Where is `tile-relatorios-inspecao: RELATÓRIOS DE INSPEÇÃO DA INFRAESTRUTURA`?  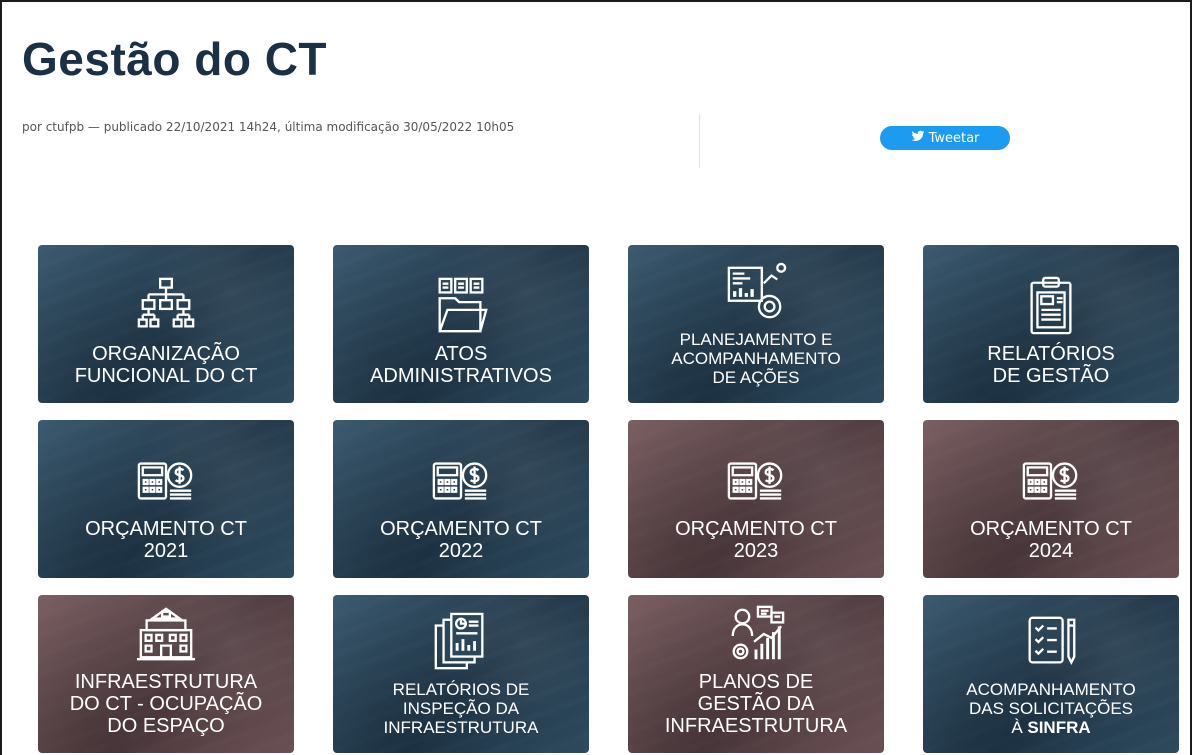
tile-relatorios-inspecao: RELATÓRIOS DE INSPEÇÃO DA INFRAESTRUTURA is located at coordinates (461, 674).